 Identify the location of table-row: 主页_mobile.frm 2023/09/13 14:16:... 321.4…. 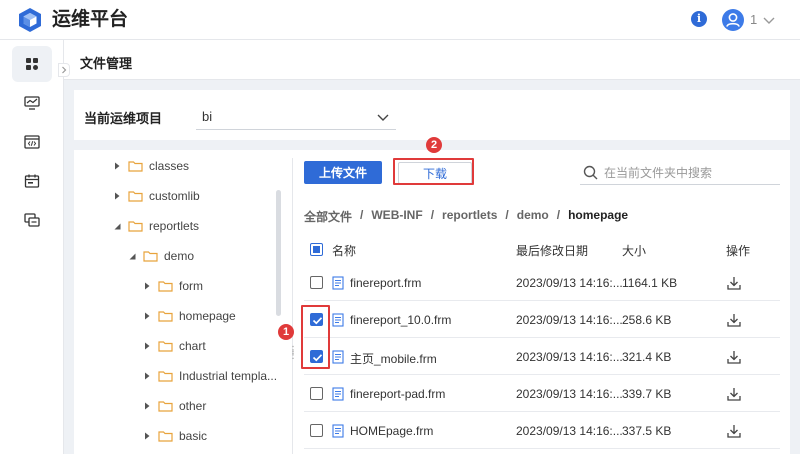
(542, 356).